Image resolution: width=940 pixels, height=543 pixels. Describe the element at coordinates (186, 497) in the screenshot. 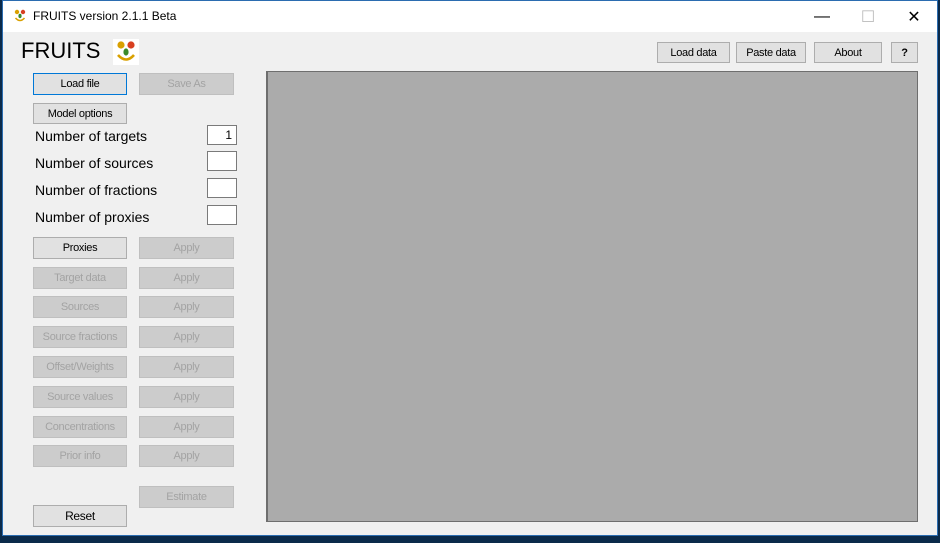

I see `estimate-button: Estimate` at that location.